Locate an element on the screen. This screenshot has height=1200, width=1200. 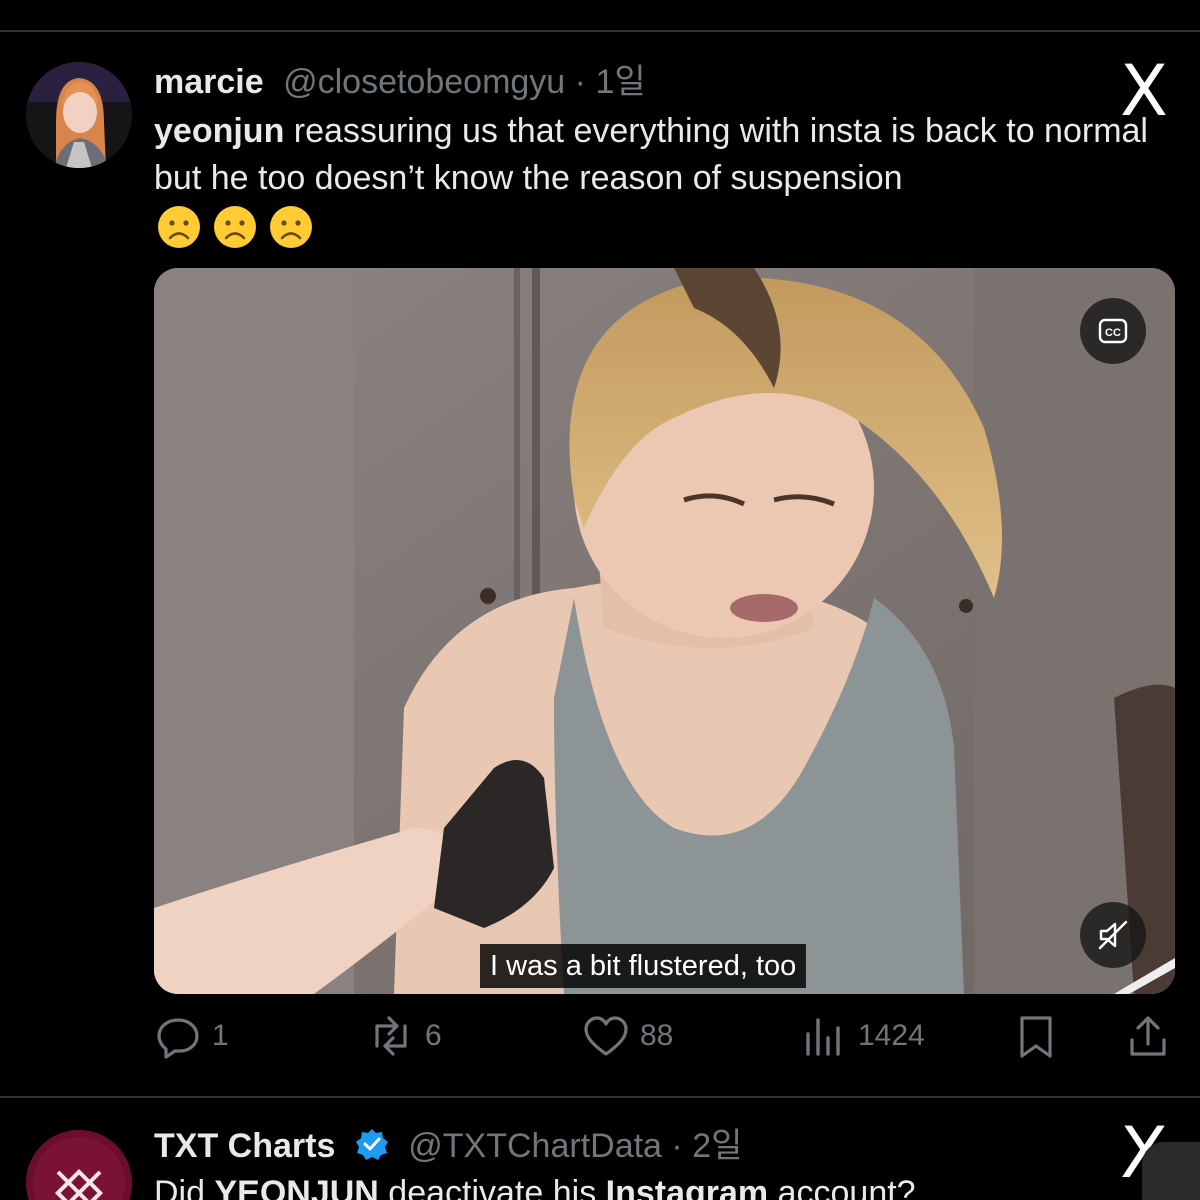
display-name: TXT Charts is located at coordinates (244, 1146).